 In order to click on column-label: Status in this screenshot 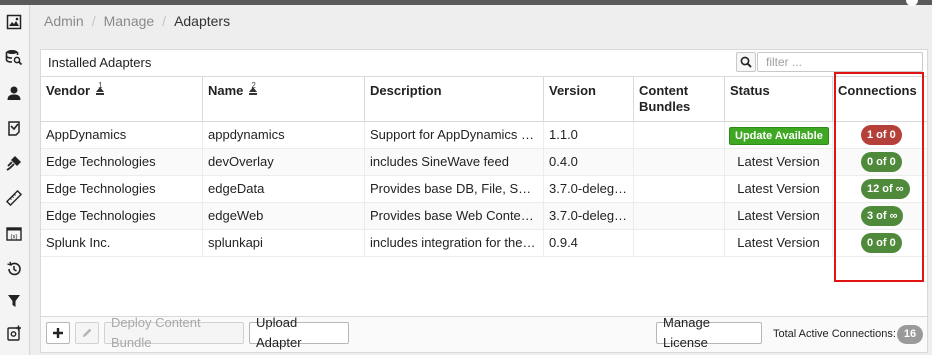, I will do `click(750, 90)`.